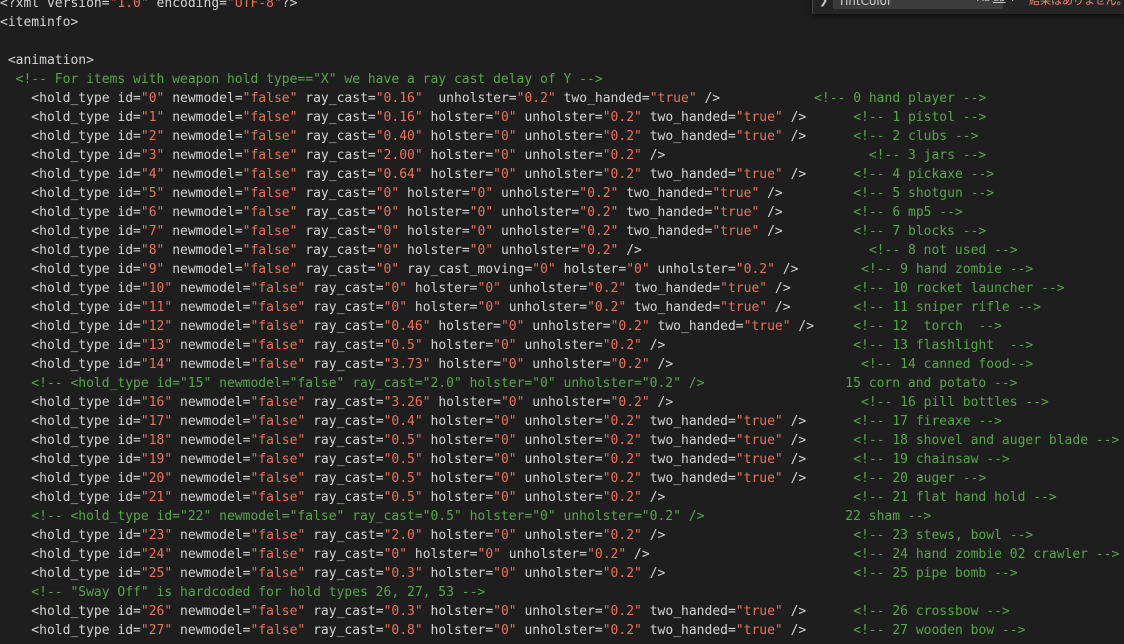 The image size is (1124, 644). Describe the element at coordinates (156, 459) in the screenshot. I see `code-token-val: "19"` at that location.